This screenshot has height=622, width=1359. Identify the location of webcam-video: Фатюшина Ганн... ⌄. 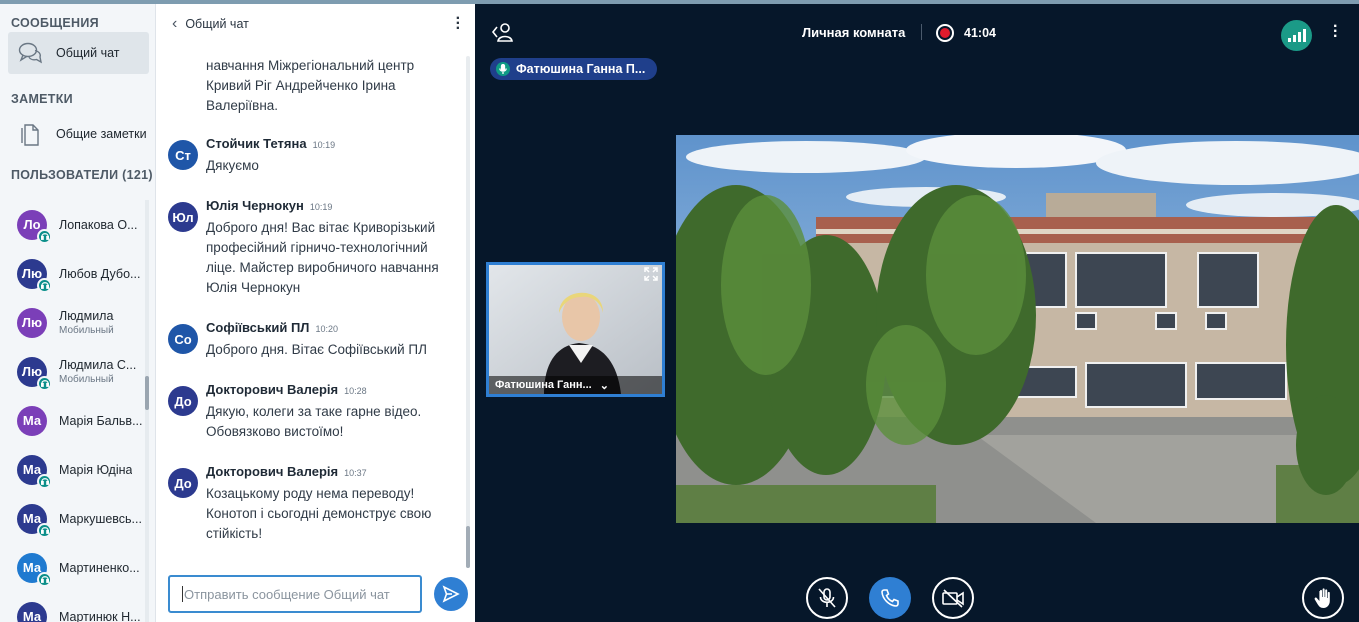
(575, 329).